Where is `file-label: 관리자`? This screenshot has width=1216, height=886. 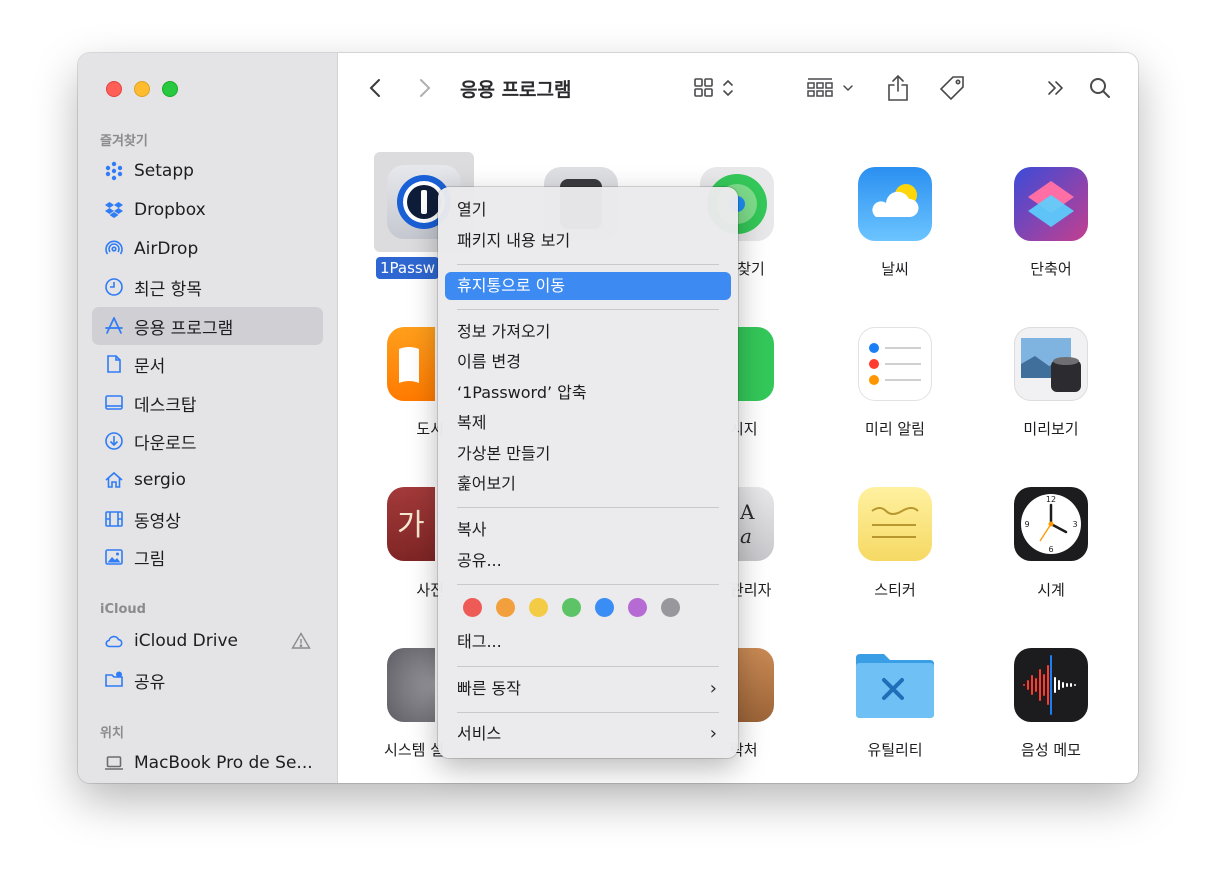
file-label: 관리자 is located at coordinates (751, 590).